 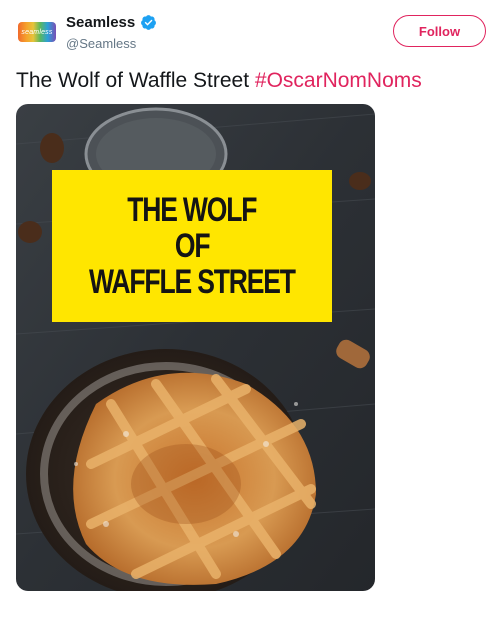 I want to click on verified-badge-icon, so click(x=149, y=22).